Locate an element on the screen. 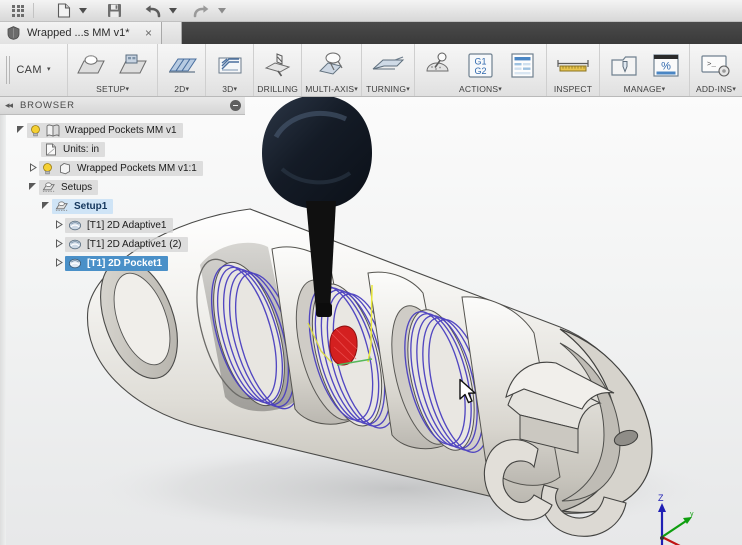  turning-icon is located at coordinates (388, 63).